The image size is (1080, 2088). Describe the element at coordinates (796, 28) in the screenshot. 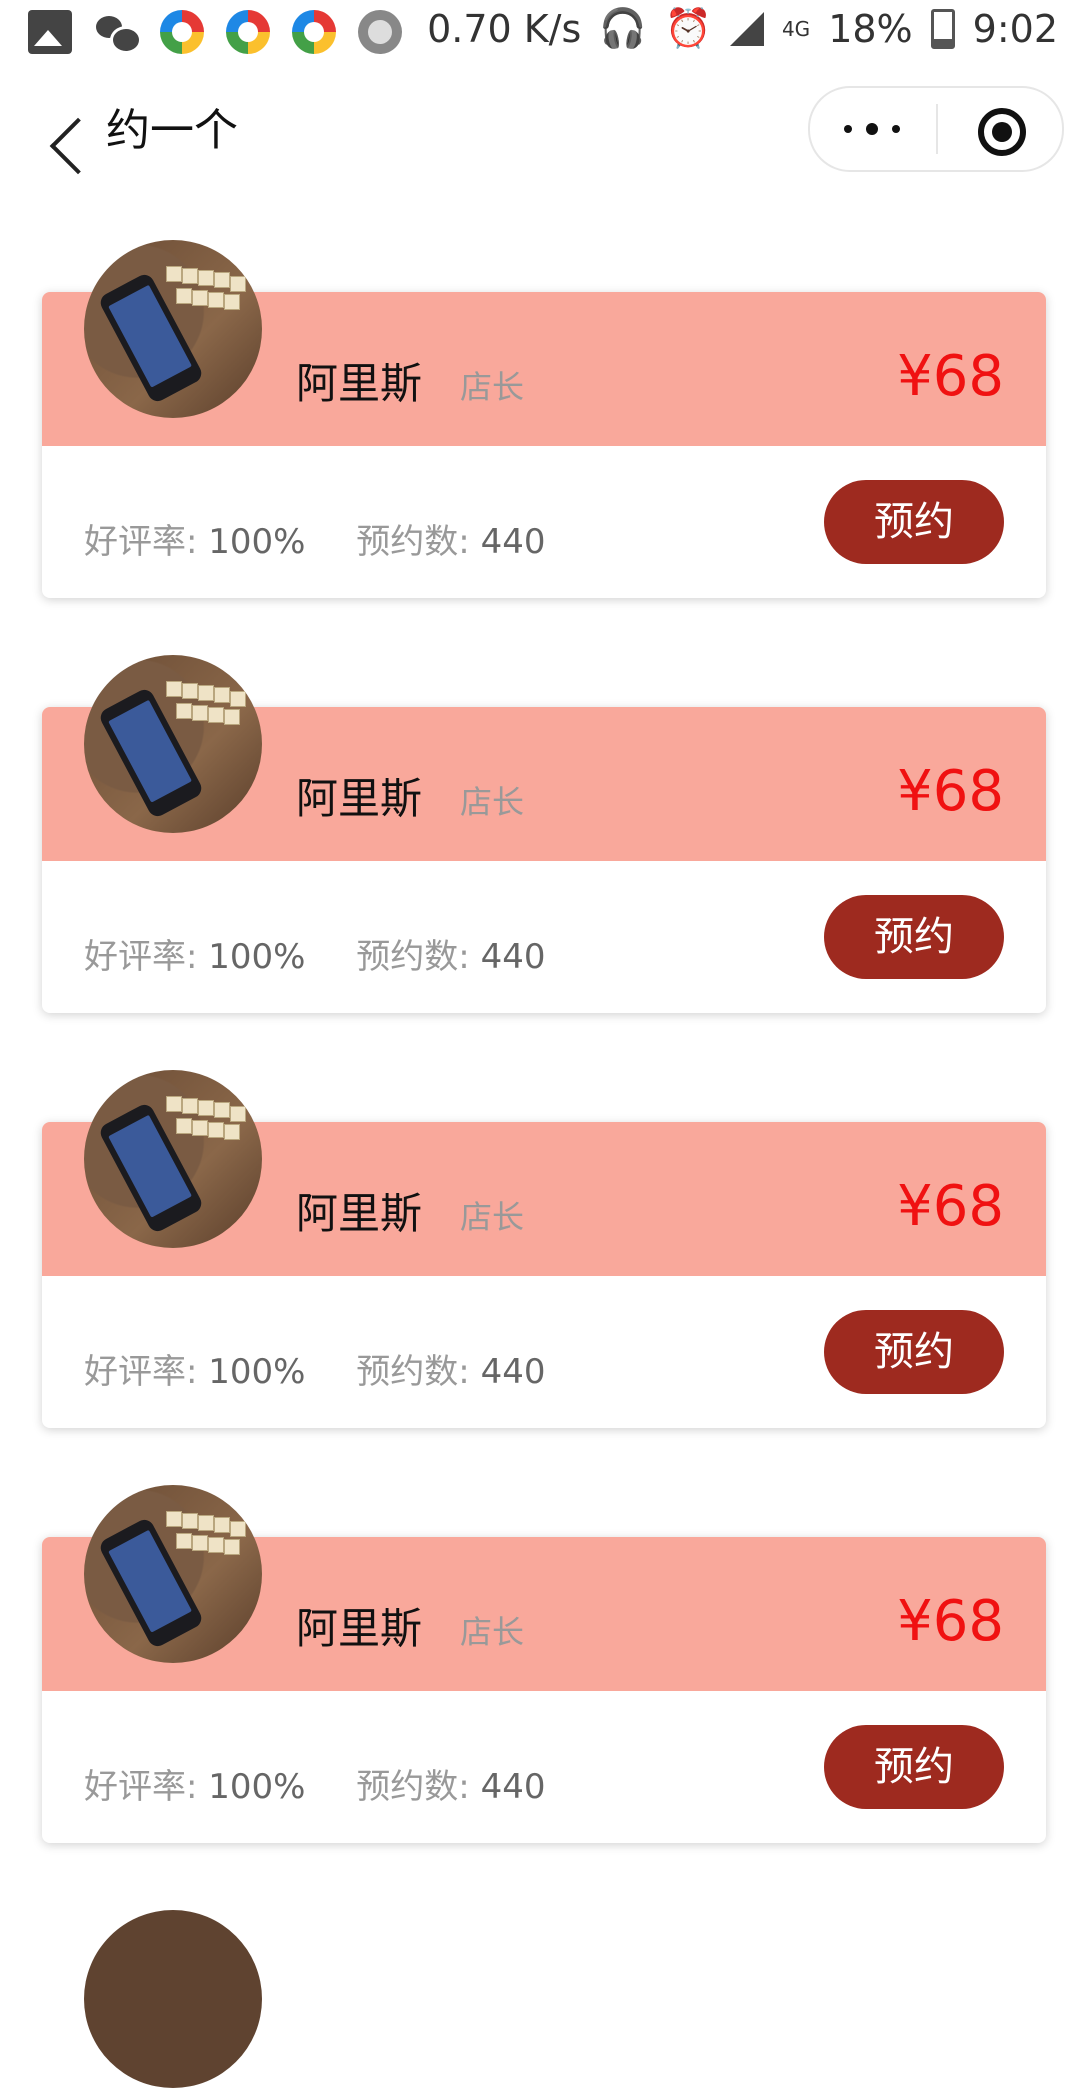

I see `network-type: 4G` at that location.